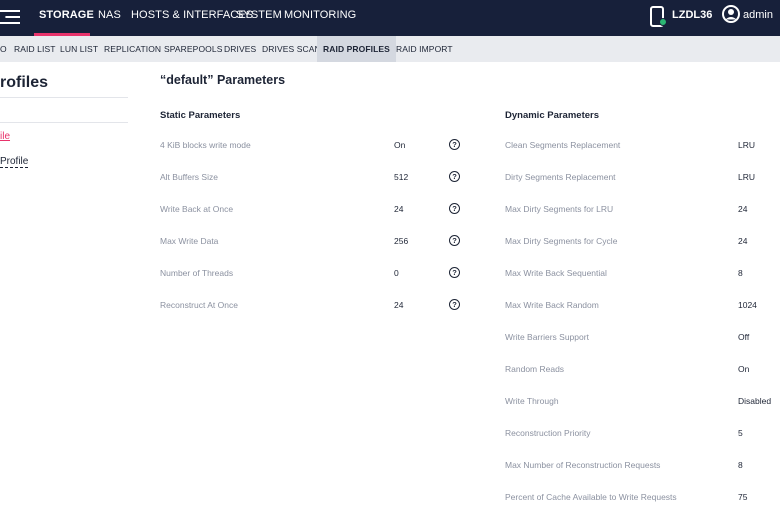  What do you see at coordinates (259, 18) in the screenshot?
I see `topnav-system: SYSTEM` at bounding box center [259, 18].